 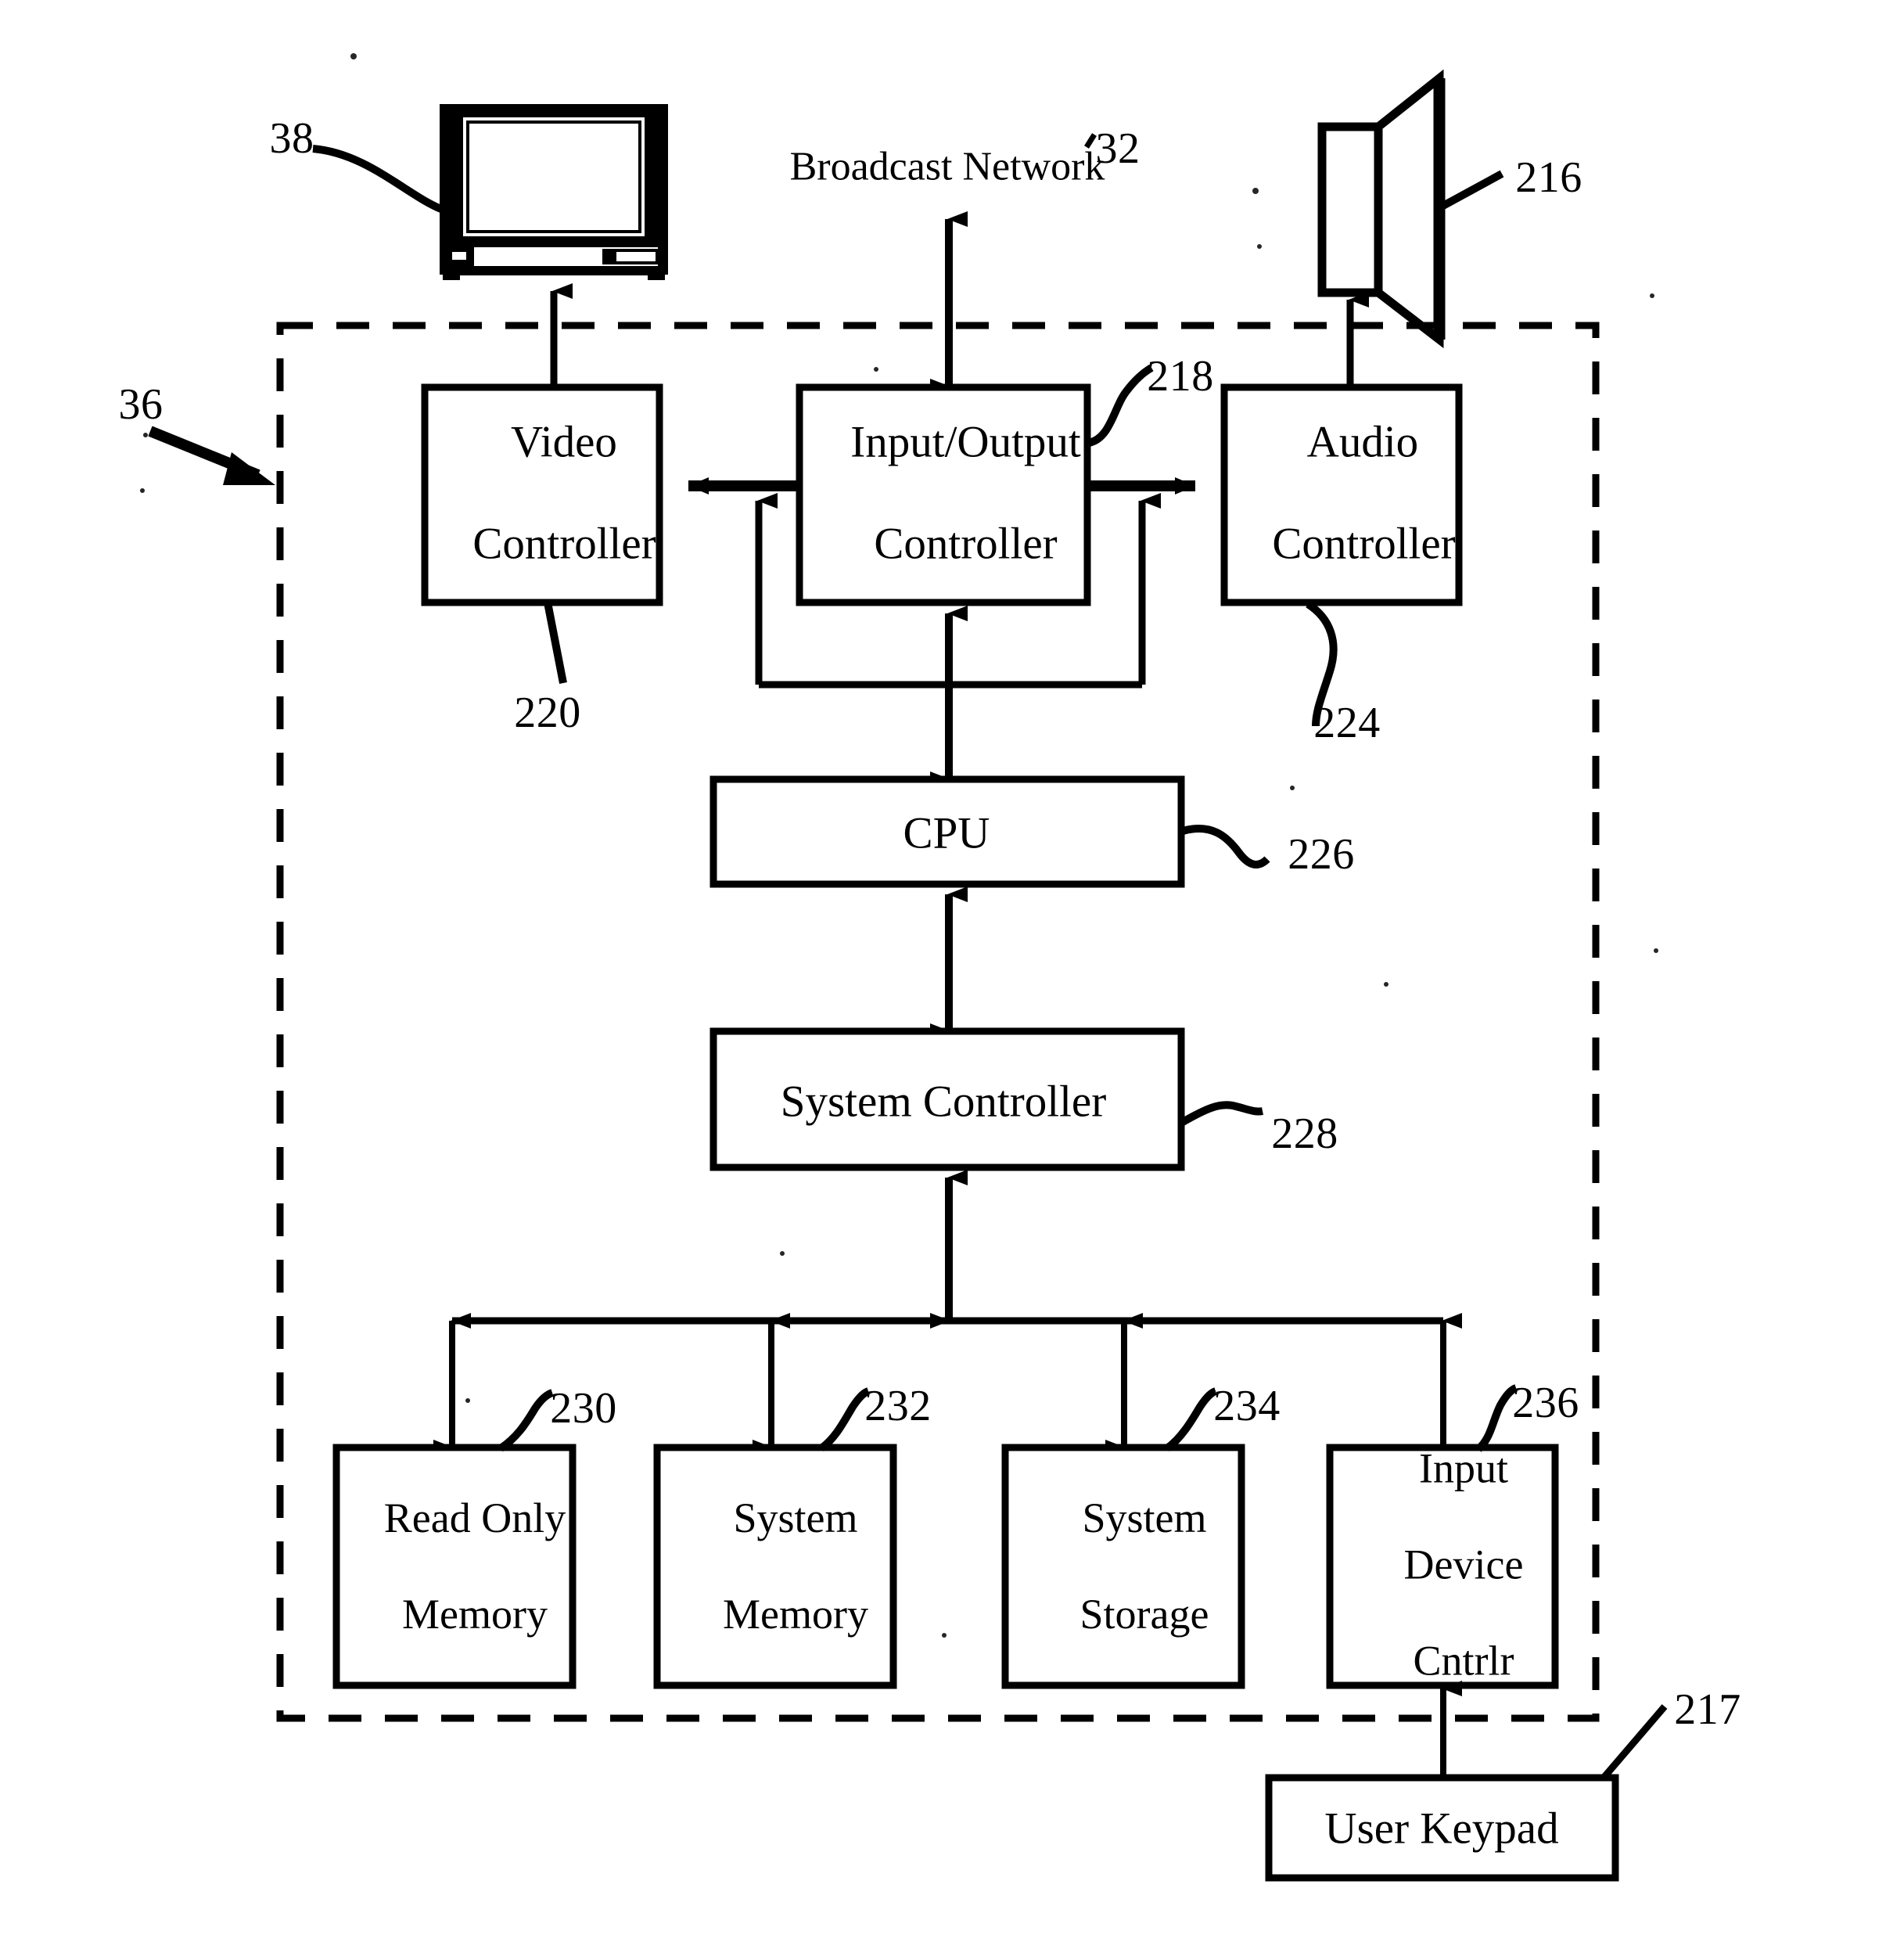 I want to click on system-storage-line2: Storage, so click(x=1144, y=1614).